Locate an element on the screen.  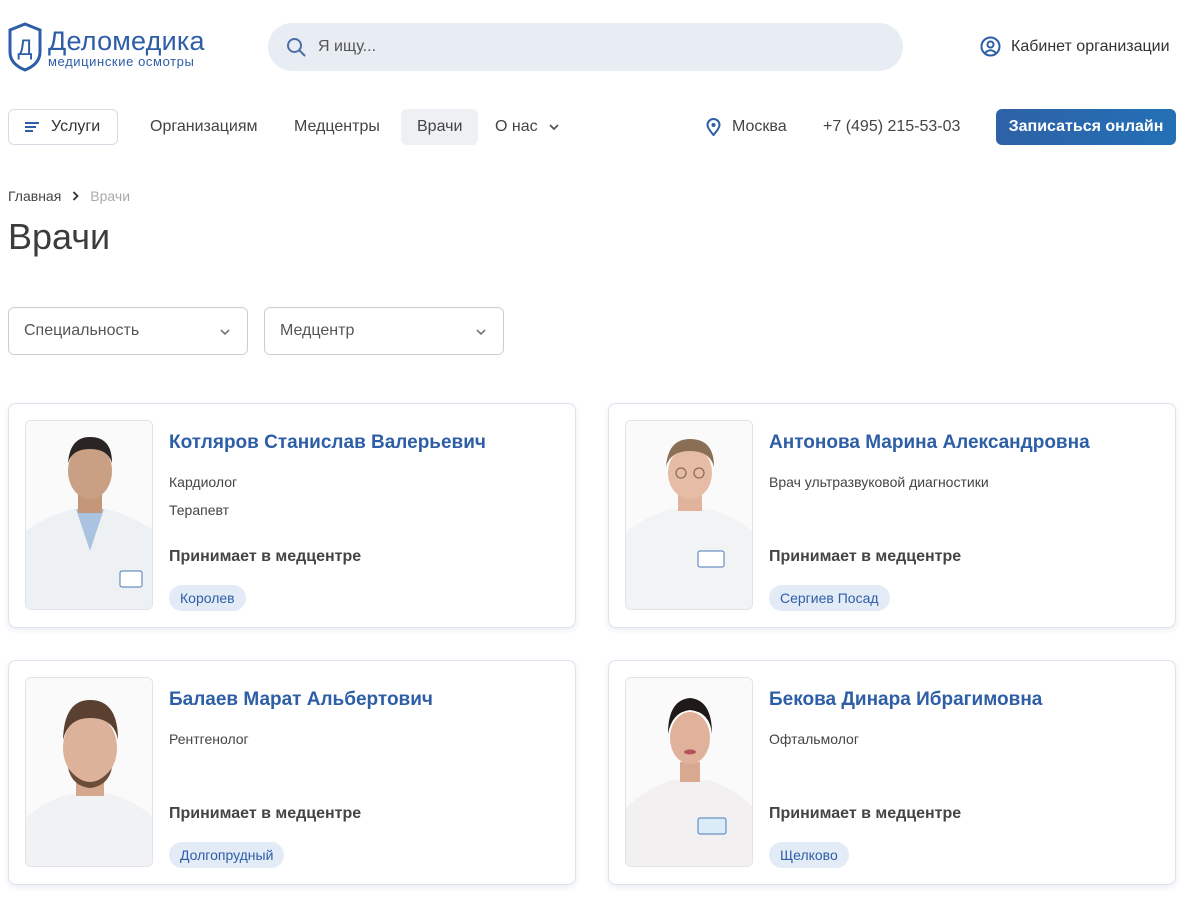
nav-link-doctors: Врачи is located at coordinates (440, 127).